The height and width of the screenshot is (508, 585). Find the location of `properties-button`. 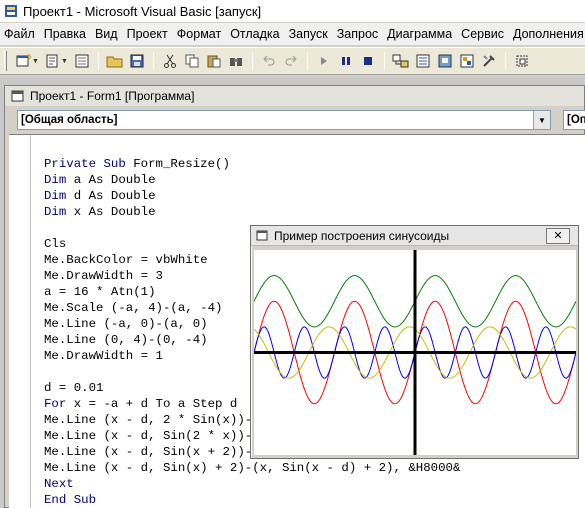

properties-button is located at coordinates (423, 61).